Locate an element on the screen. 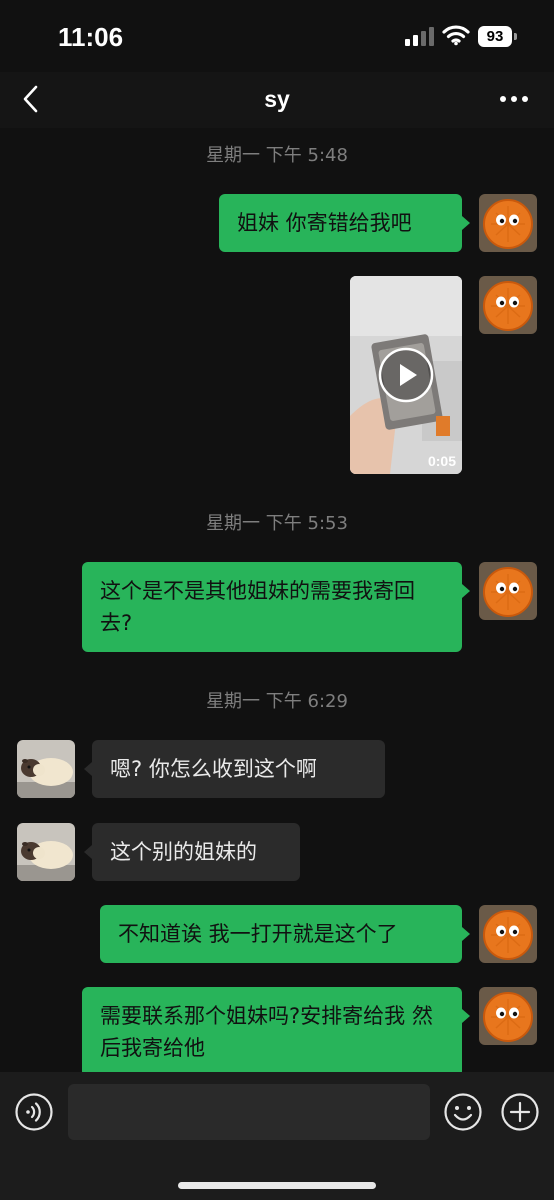 Image resolution: width=554 pixels, height=1200 pixels. input-bar is located at coordinates (277, 1136).